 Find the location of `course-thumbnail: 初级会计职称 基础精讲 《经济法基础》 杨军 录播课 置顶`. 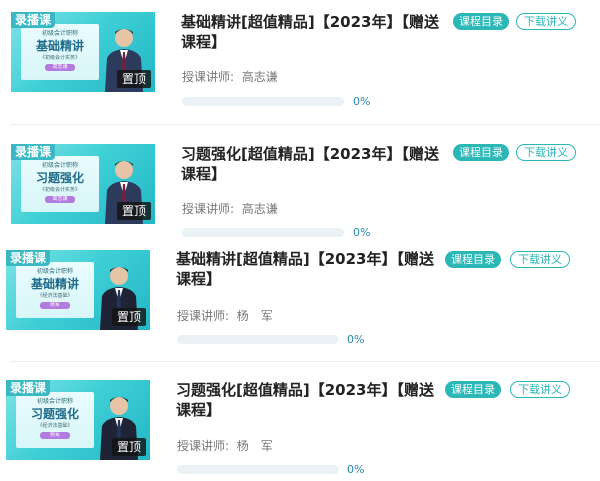

course-thumbnail: 初级会计职称 基础精讲 《经济法基础》 杨军 录播课 置顶 is located at coordinates (78, 290).